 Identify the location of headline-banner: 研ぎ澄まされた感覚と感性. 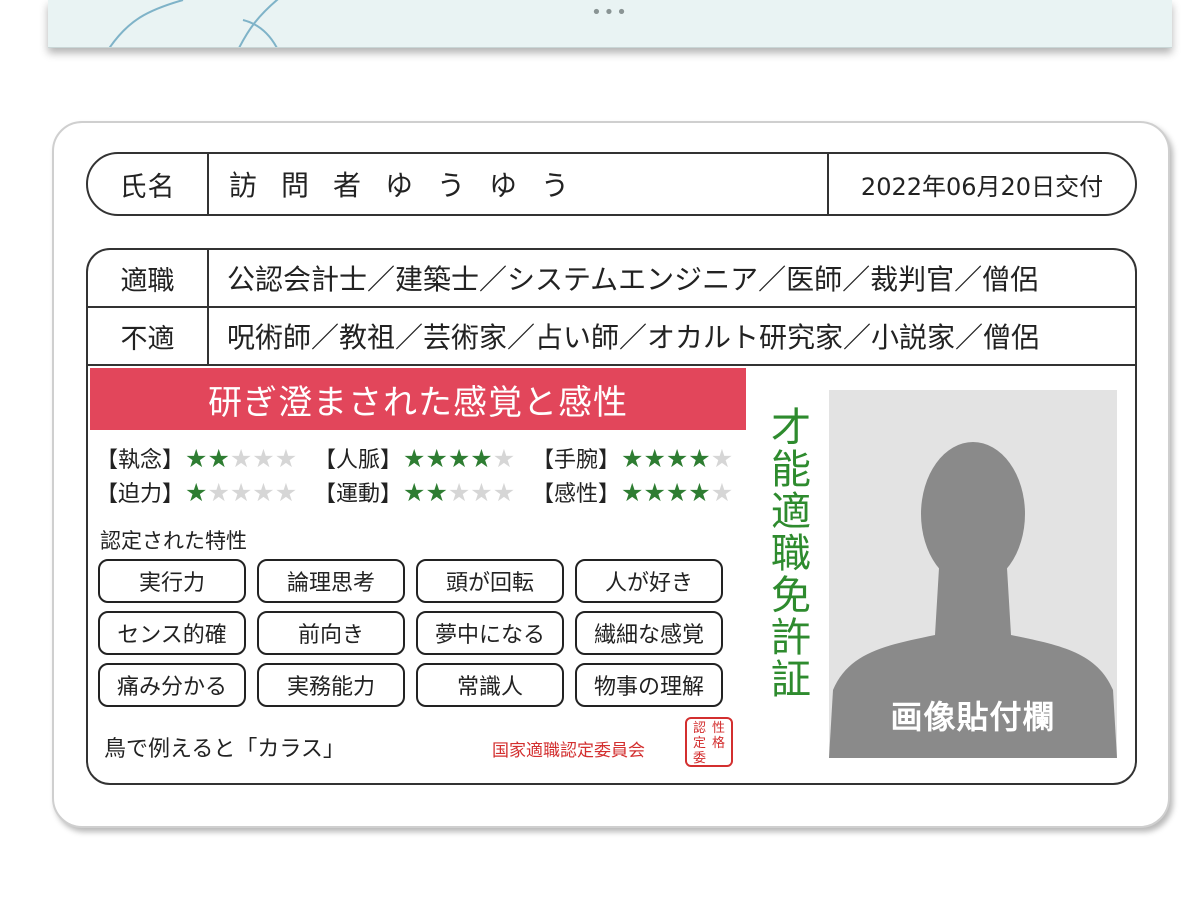
(418, 399).